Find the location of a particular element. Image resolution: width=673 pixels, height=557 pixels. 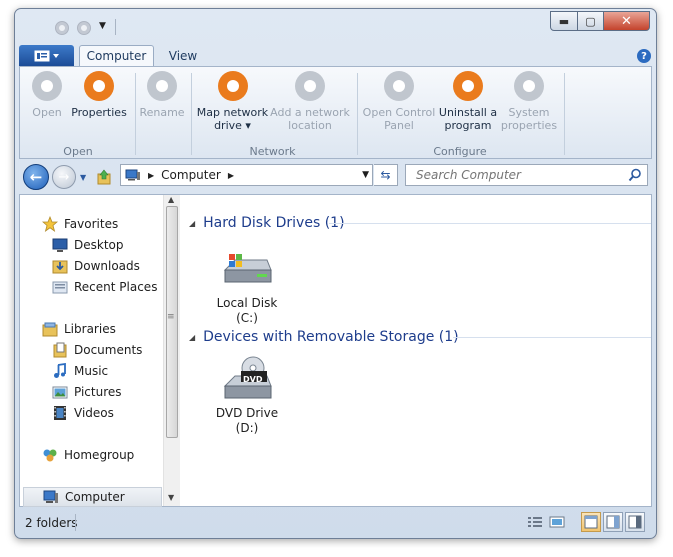

quick-access-new-folder-icon is located at coordinates (84, 28).